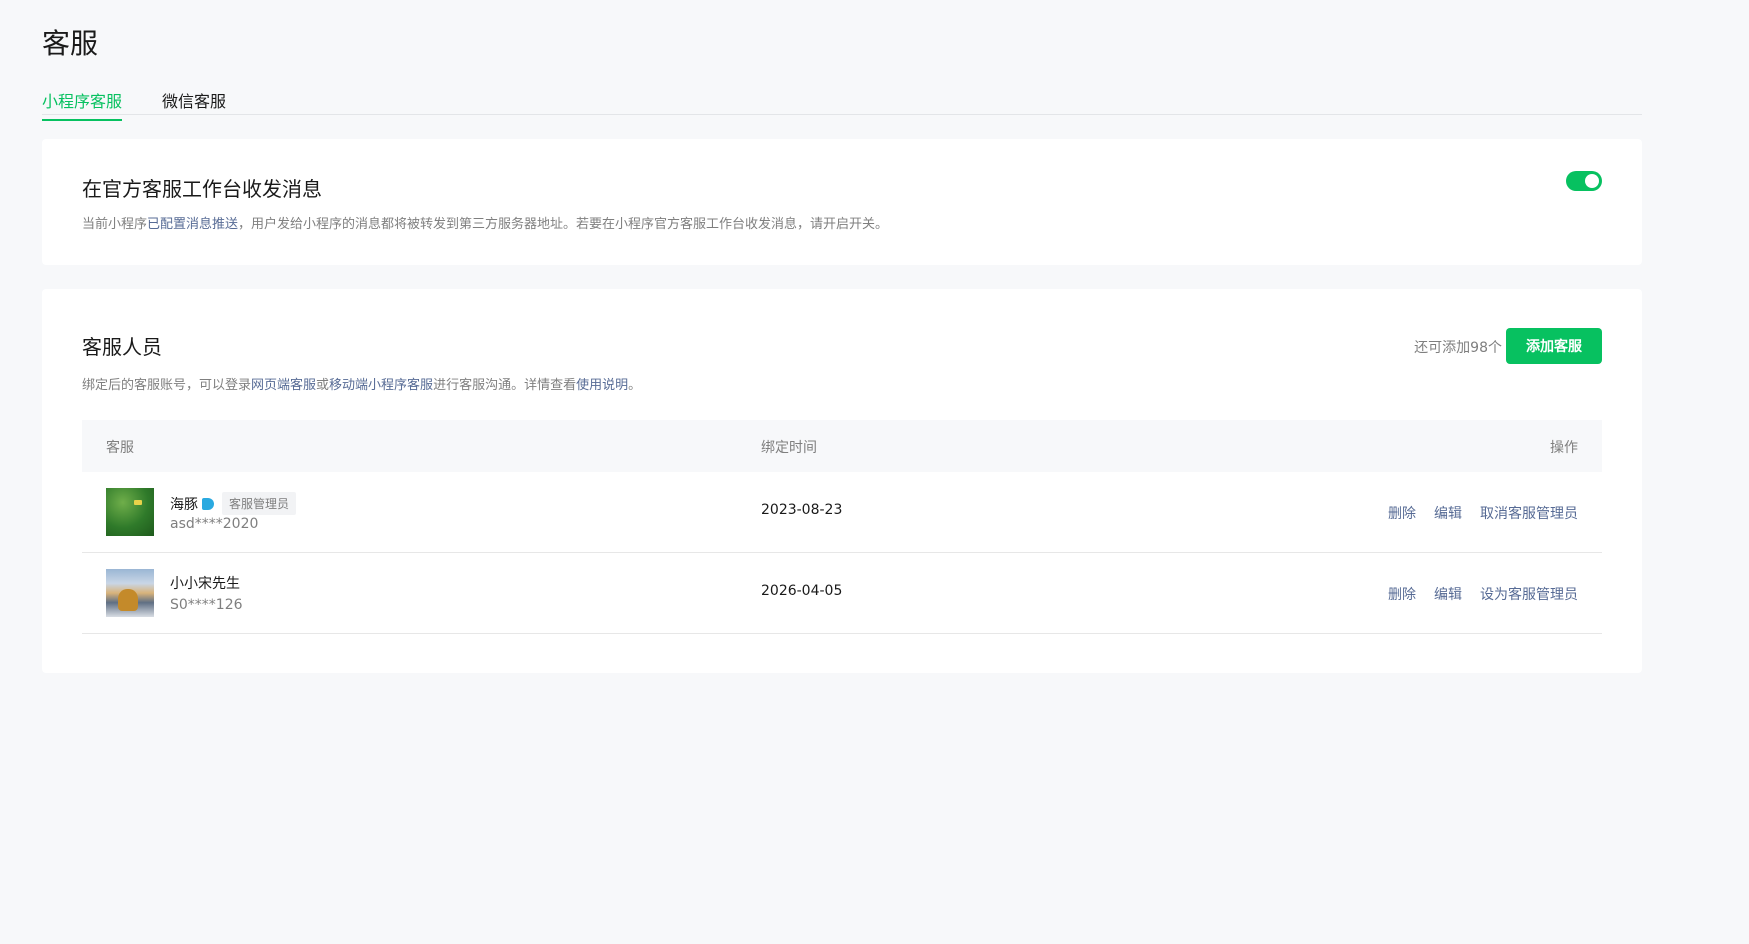  What do you see at coordinates (1474, 513) in the screenshot?
I see `row-actions: 删除 编辑 取消客服管理员` at bounding box center [1474, 513].